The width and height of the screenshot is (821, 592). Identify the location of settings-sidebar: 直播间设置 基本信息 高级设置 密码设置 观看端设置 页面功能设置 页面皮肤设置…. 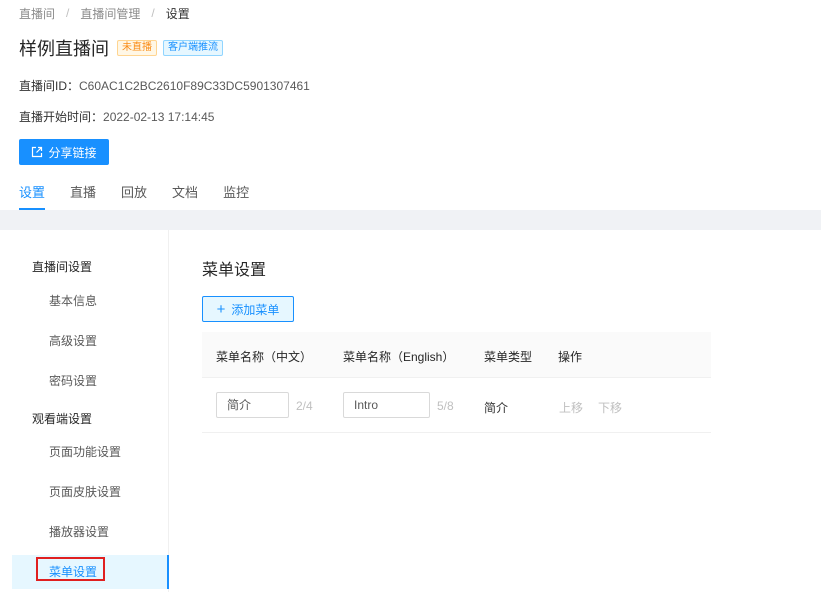
(90, 411).